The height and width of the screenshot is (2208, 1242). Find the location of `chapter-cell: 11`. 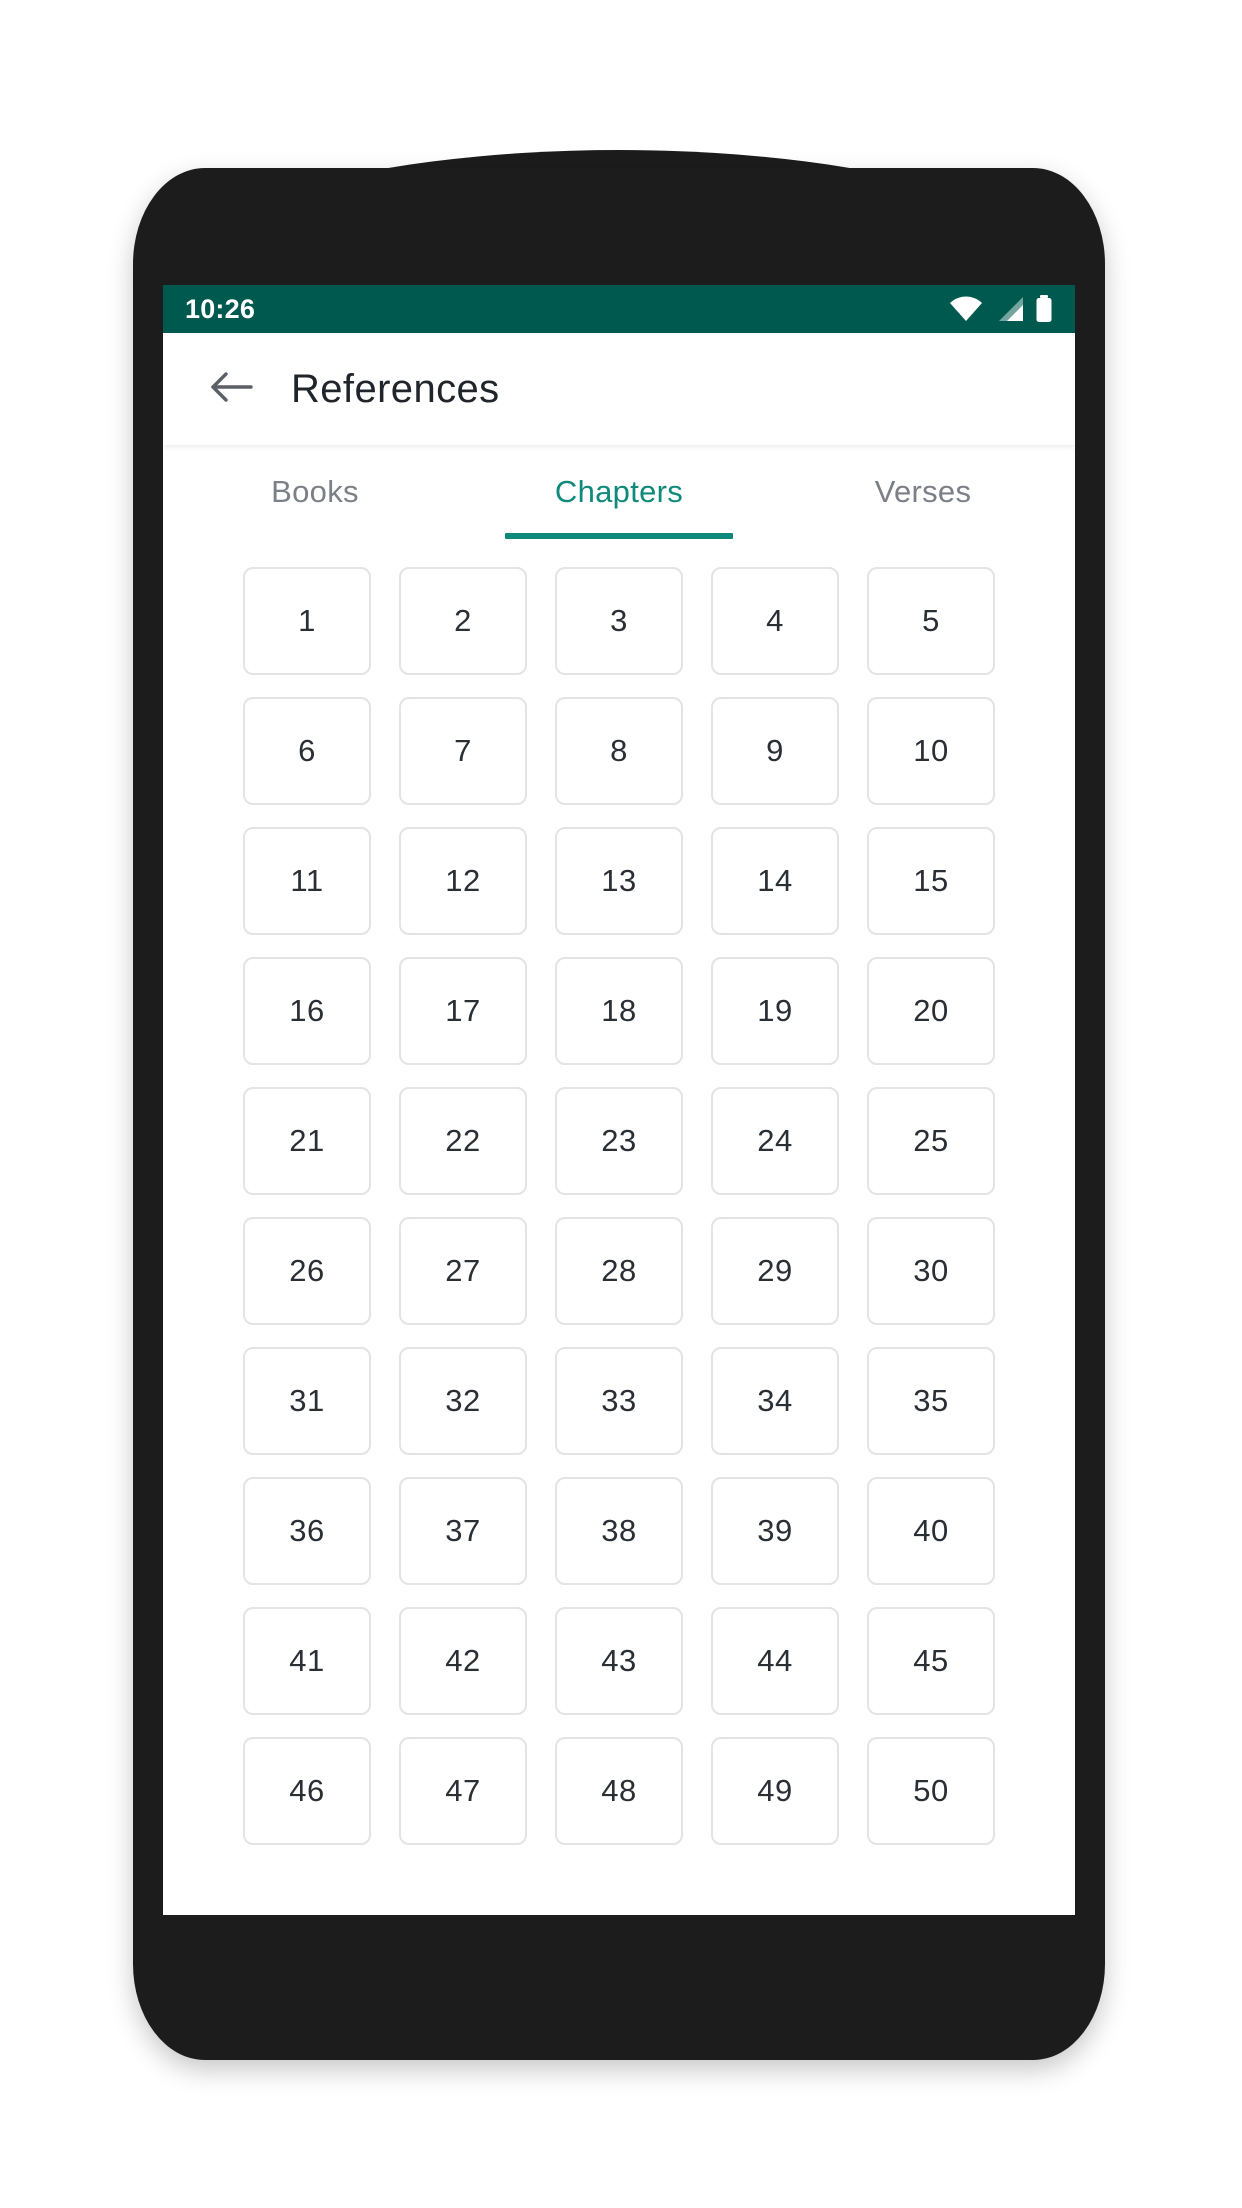

chapter-cell: 11 is located at coordinates (307, 881).